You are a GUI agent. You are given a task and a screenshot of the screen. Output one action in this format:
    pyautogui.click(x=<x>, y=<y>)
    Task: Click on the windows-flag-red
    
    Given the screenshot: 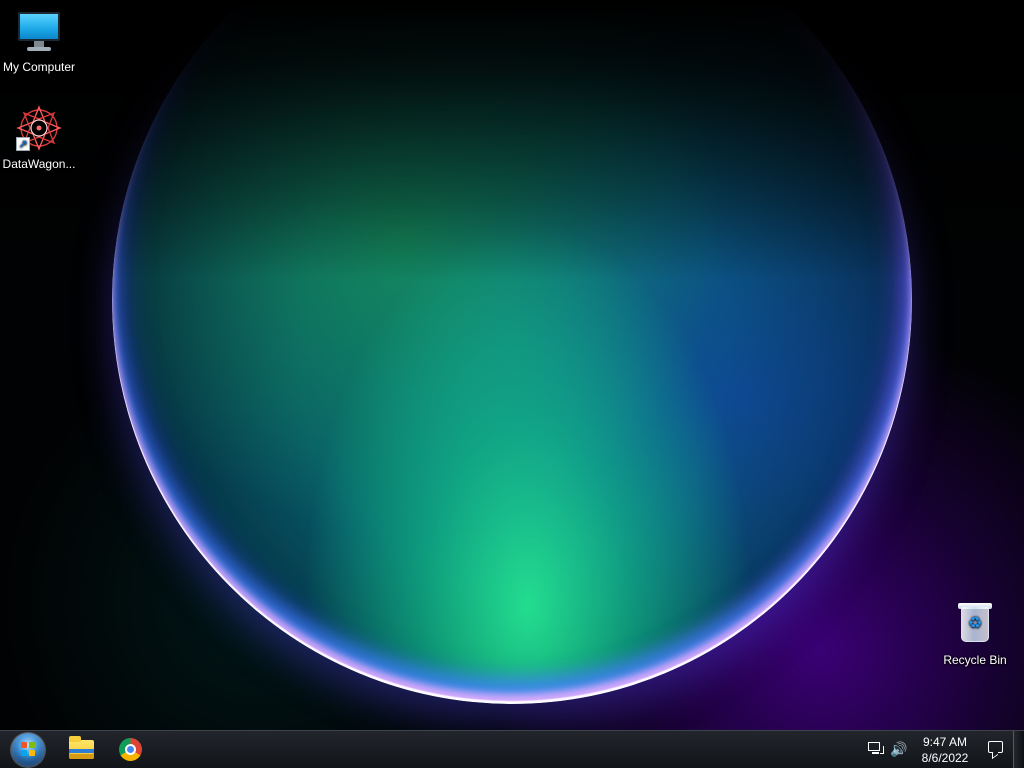 What is the action you would take?
    pyautogui.click(x=24, y=744)
    